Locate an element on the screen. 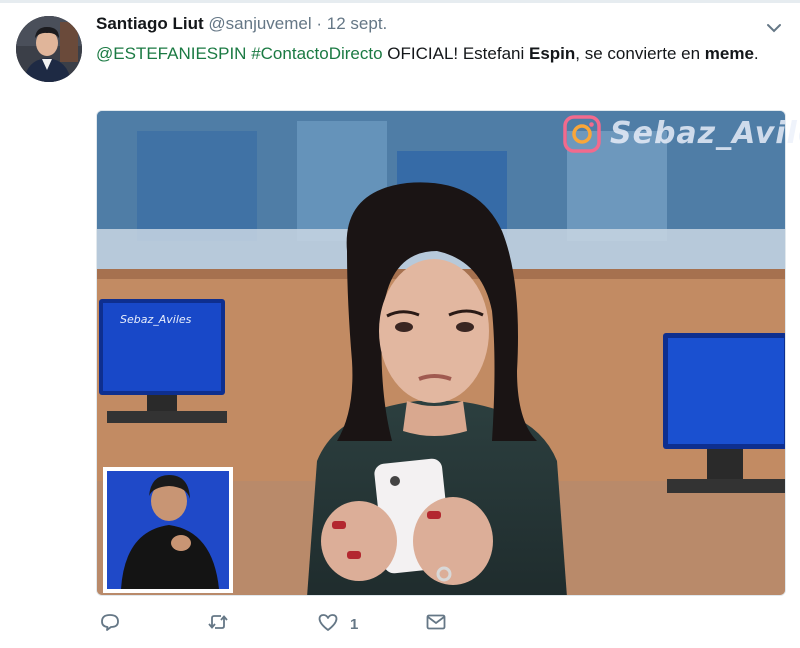  tweet-actions: 1 is located at coordinates (296, 625).